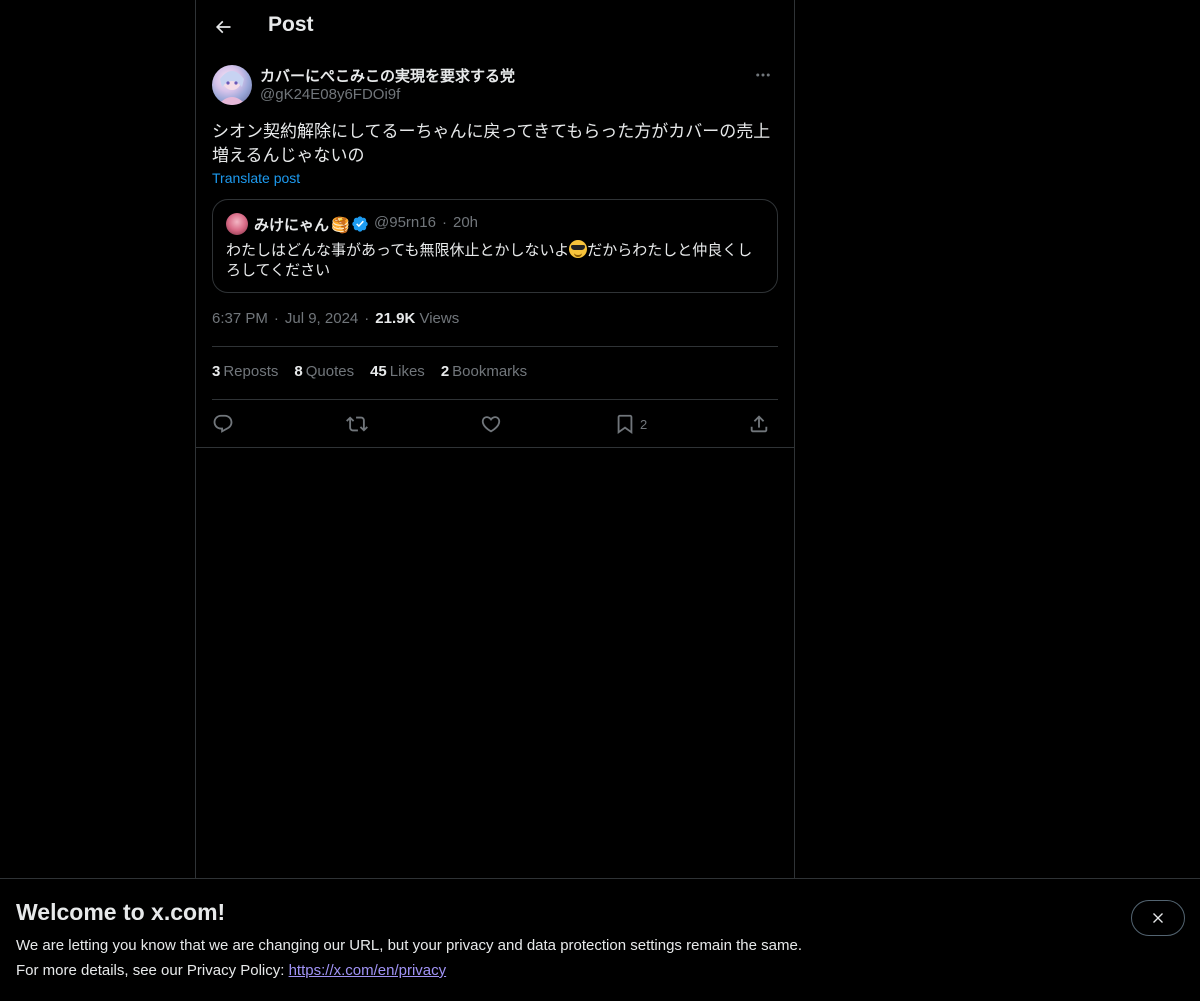  Describe the element at coordinates (298, 371) in the screenshot. I see `quotes-count: 8` at that location.